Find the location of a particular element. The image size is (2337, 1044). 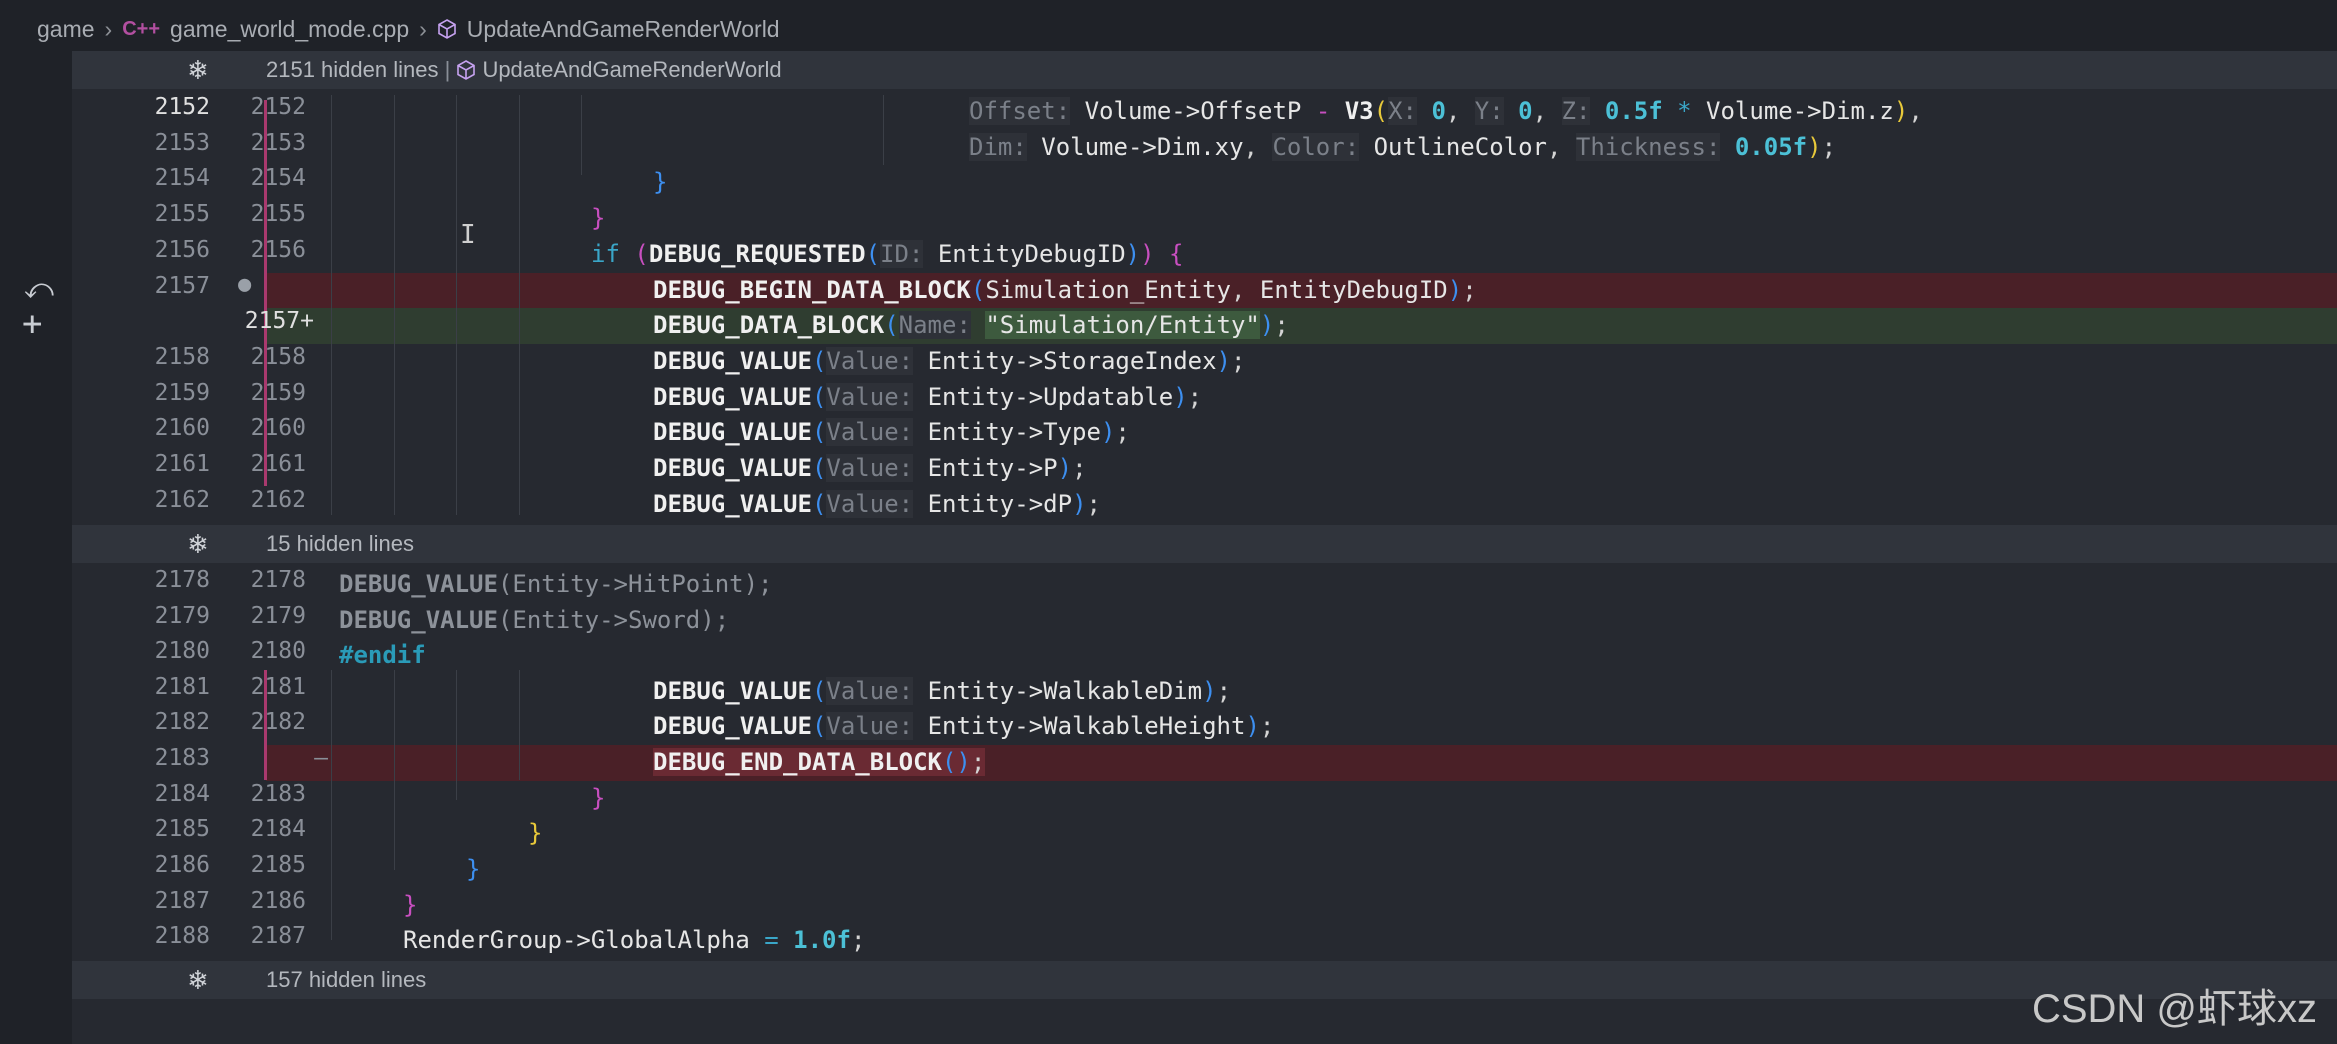

hidden-lines-label: 15 hidden lines is located at coordinates (340, 543).